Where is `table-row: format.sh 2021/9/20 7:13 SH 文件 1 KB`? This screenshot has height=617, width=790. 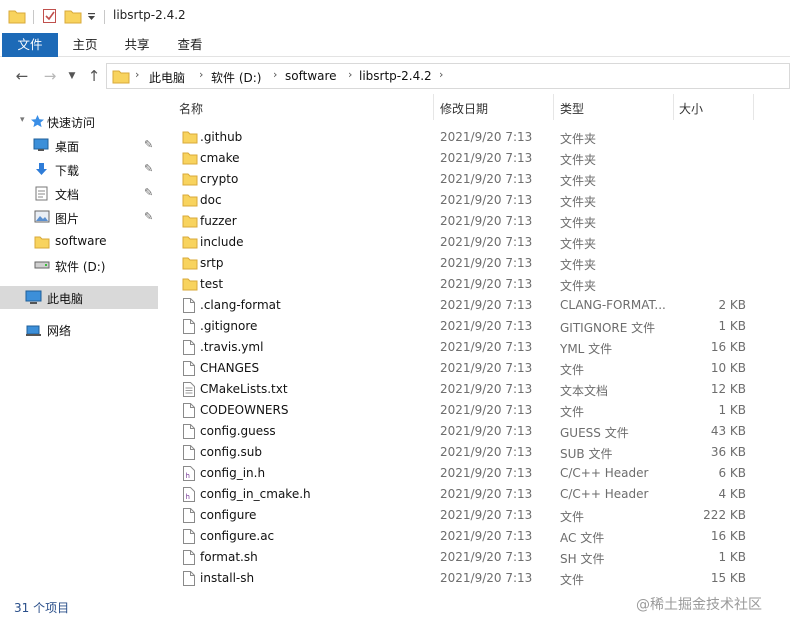 table-row: format.sh 2021/9/20 7:13 SH 文件 1 KB is located at coordinates (475, 557).